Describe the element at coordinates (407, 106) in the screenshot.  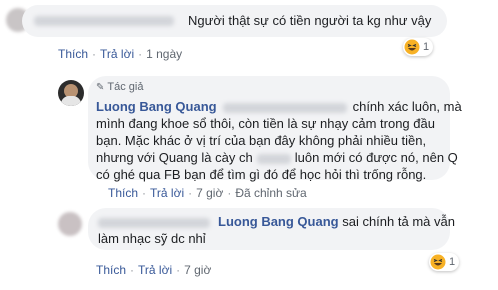
I see `comment-text-line: chính xác luôn, mà` at that location.